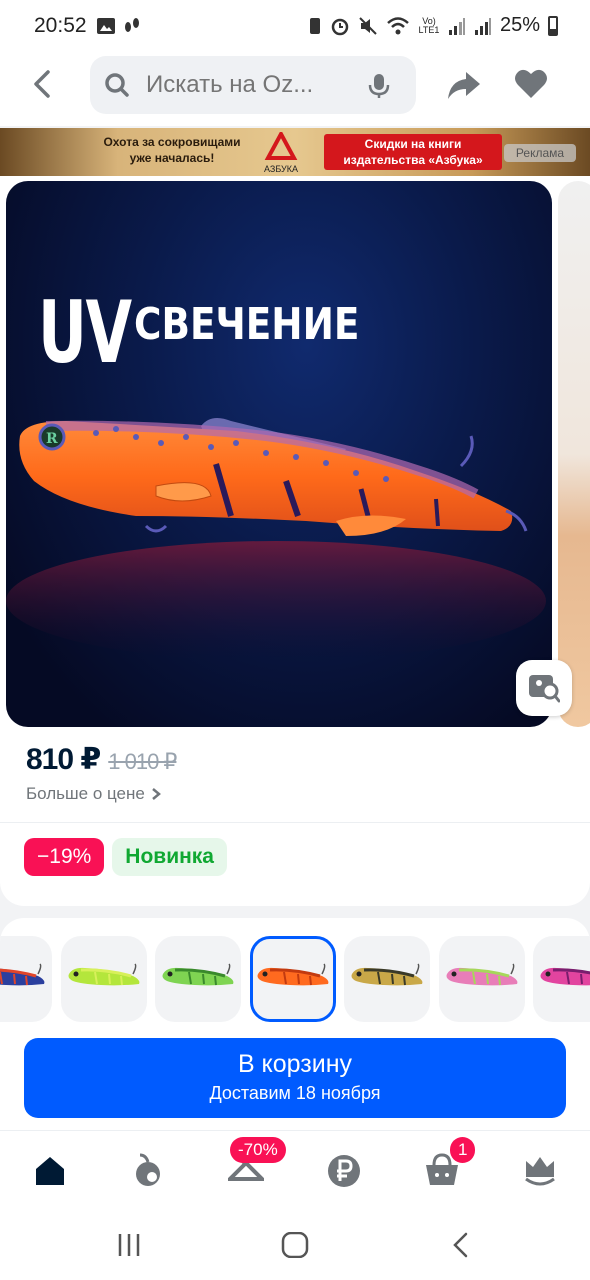 This screenshot has width=590, height=1280. I want to click on divider, so click(295, 822).